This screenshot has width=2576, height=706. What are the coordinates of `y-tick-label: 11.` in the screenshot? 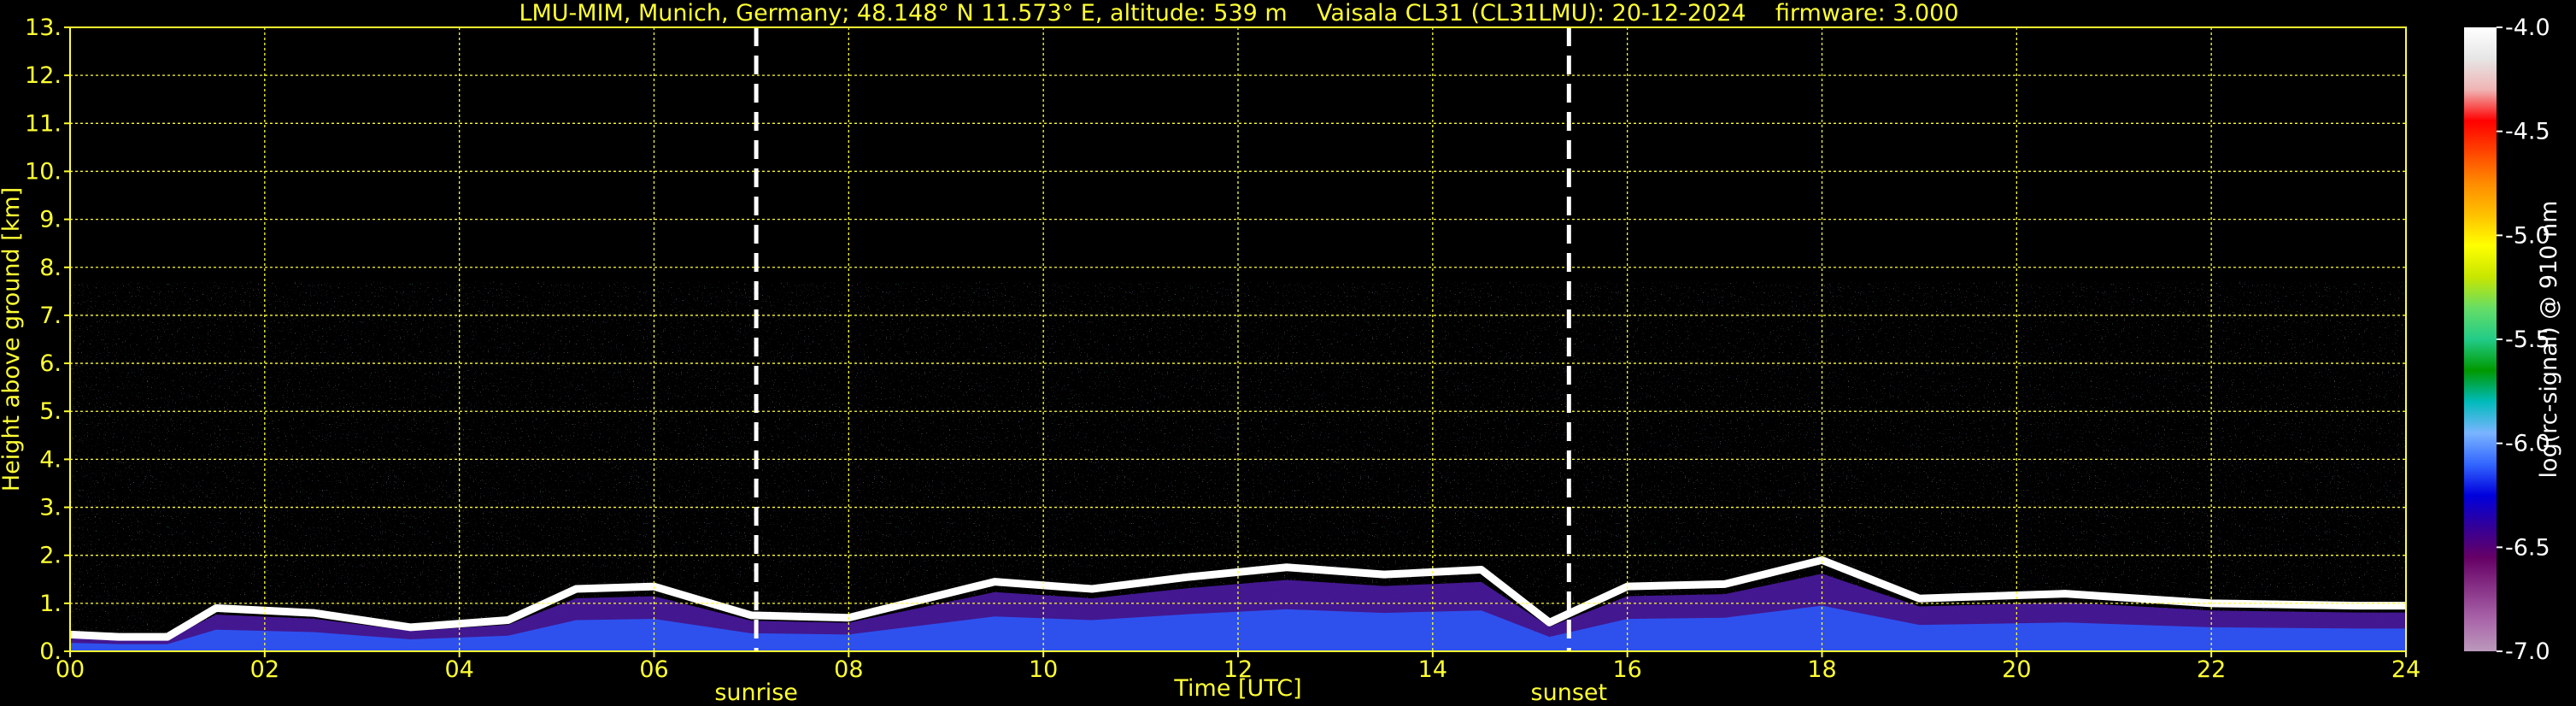 It's located at (43, 123).